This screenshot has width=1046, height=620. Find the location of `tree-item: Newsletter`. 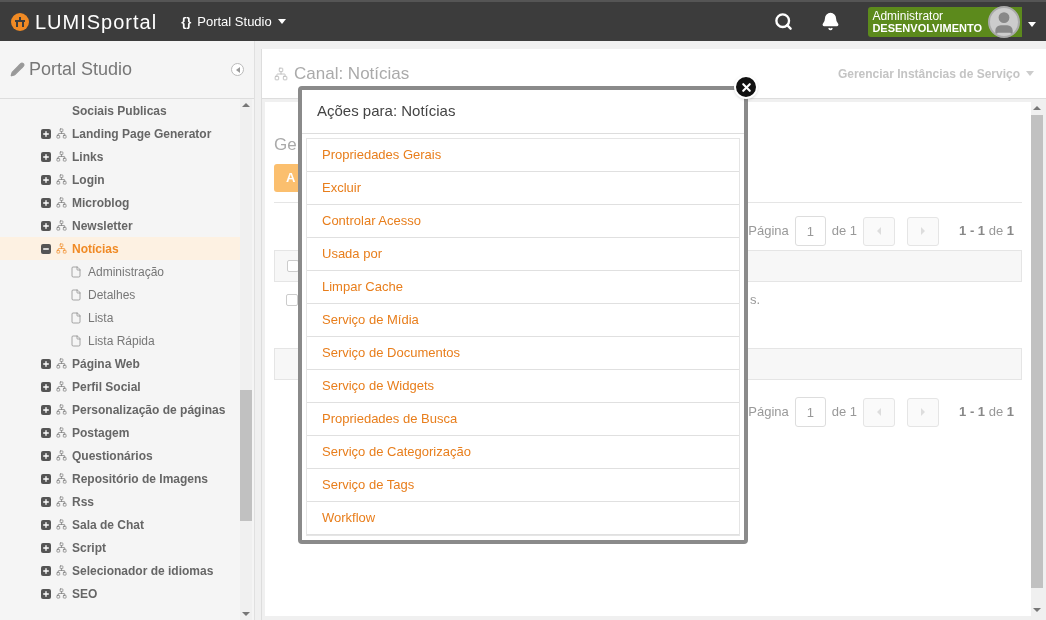

tree-item: Newsletter is located at coordinates (120, 225).